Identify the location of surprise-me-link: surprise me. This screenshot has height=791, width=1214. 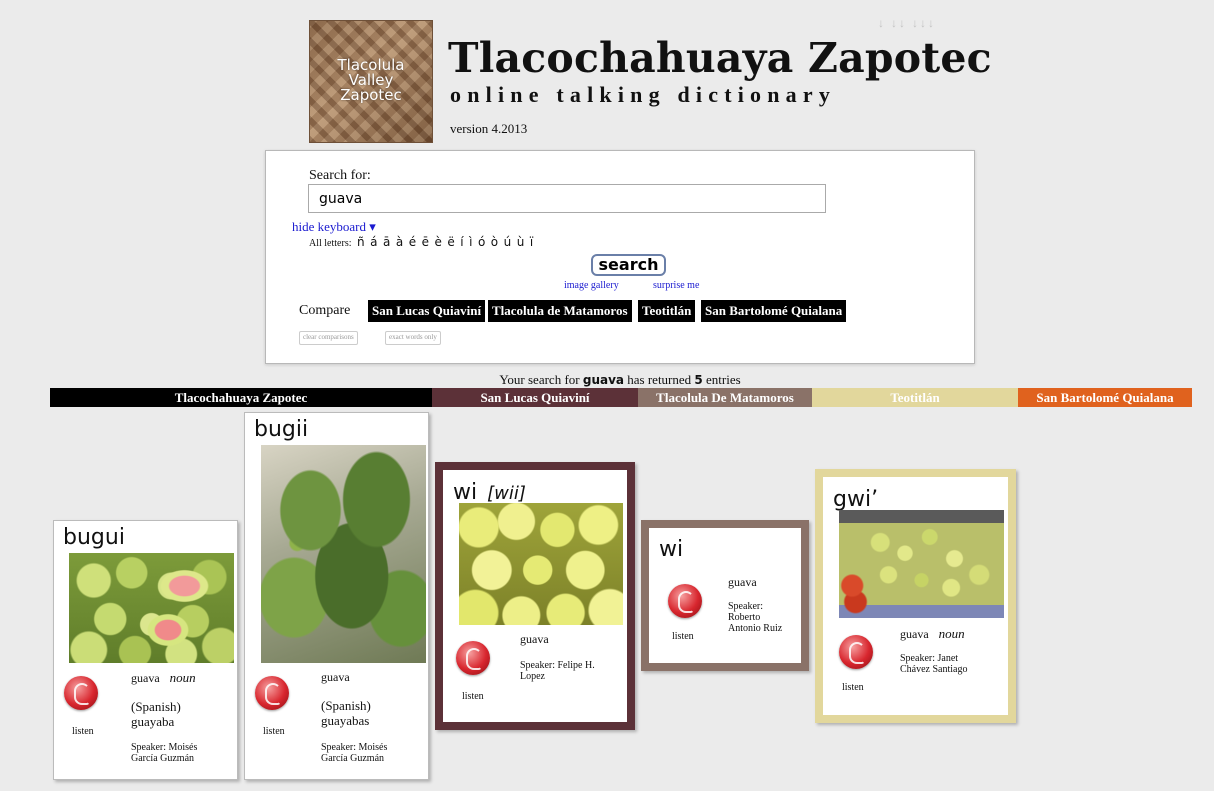
(676, 285).